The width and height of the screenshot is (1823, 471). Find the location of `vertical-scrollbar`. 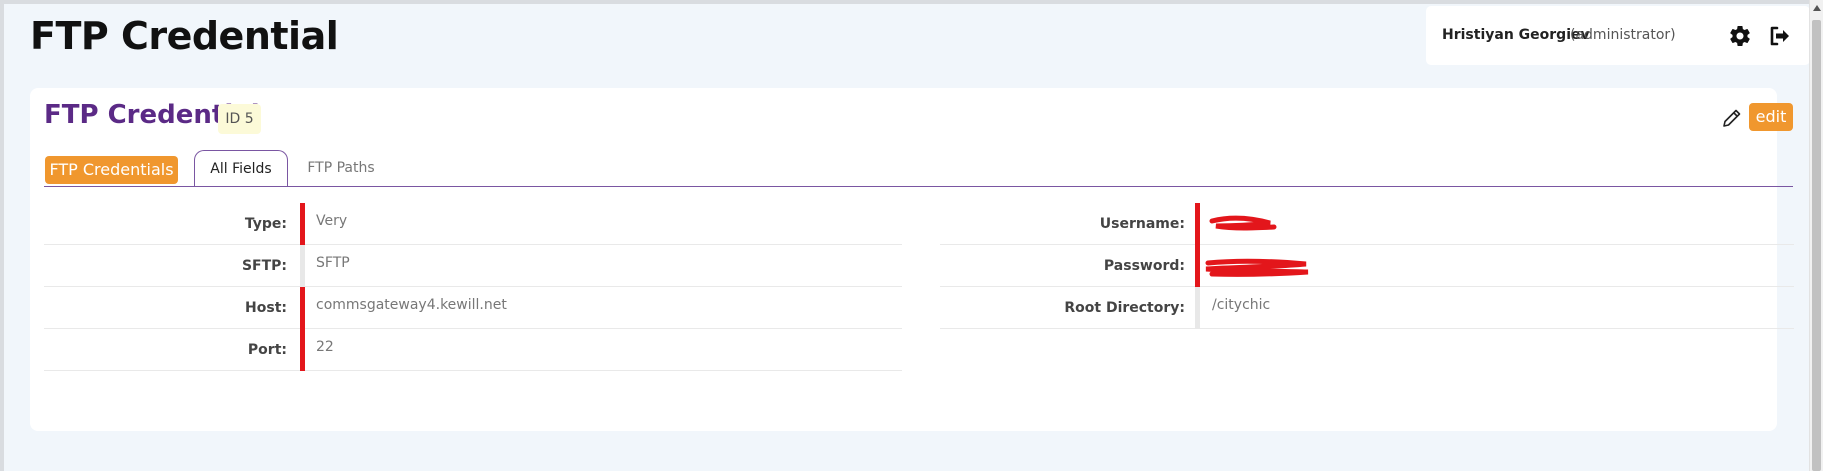

vertical-scrollbar is located at coordinates (1816, 235).